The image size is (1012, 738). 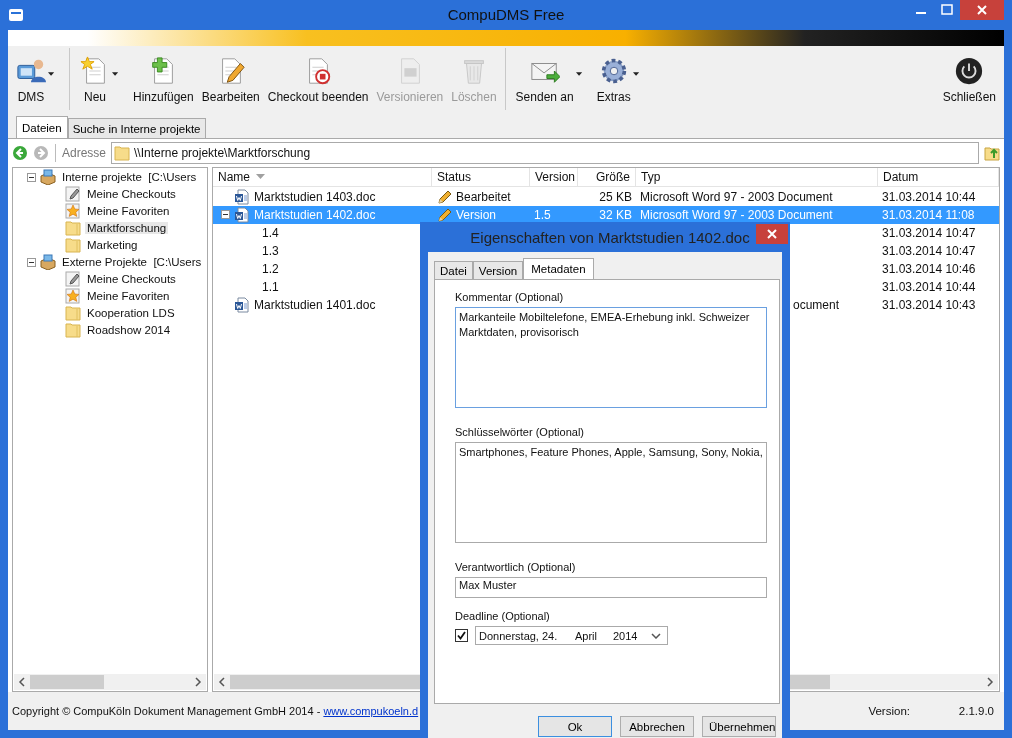 What do you see at coordinates (270, 286) in the screenshot?
I see `version-name: 1.1` at bounding box center [270, 286].